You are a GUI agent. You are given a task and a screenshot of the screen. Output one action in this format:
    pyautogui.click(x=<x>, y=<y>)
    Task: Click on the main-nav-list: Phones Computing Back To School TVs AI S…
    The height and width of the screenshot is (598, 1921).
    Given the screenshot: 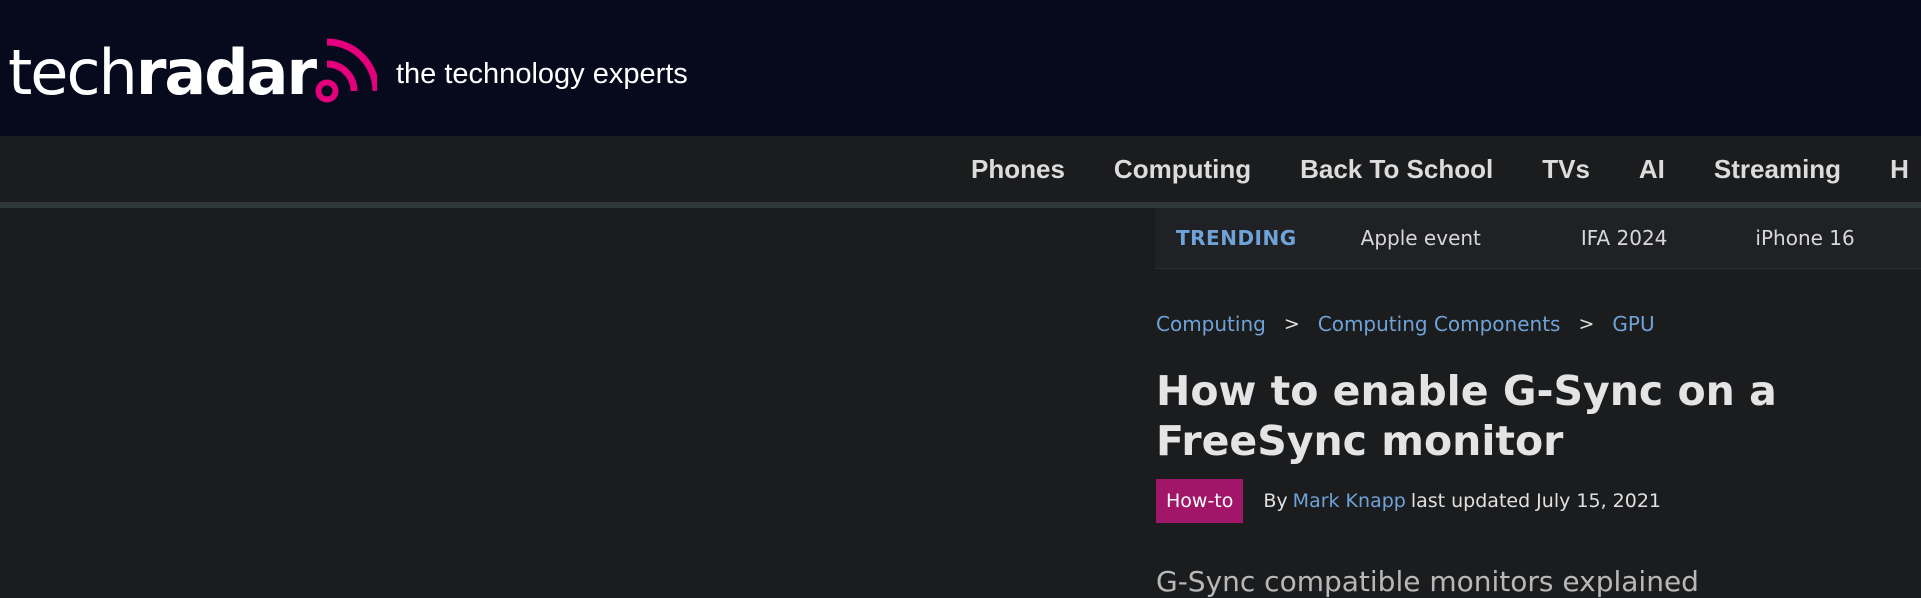 What is the action you would take?
    pyautogui.click(x=1440, y=169)
    